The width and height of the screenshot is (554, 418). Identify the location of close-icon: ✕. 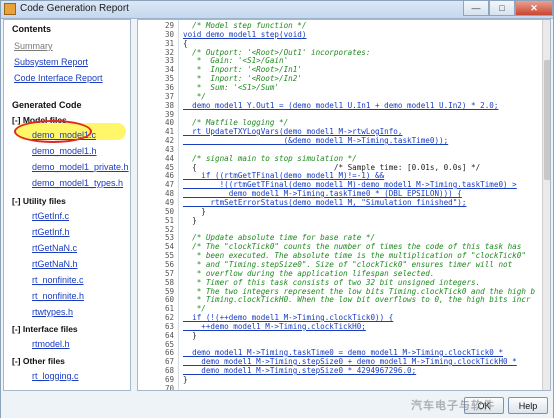
(534, 8).